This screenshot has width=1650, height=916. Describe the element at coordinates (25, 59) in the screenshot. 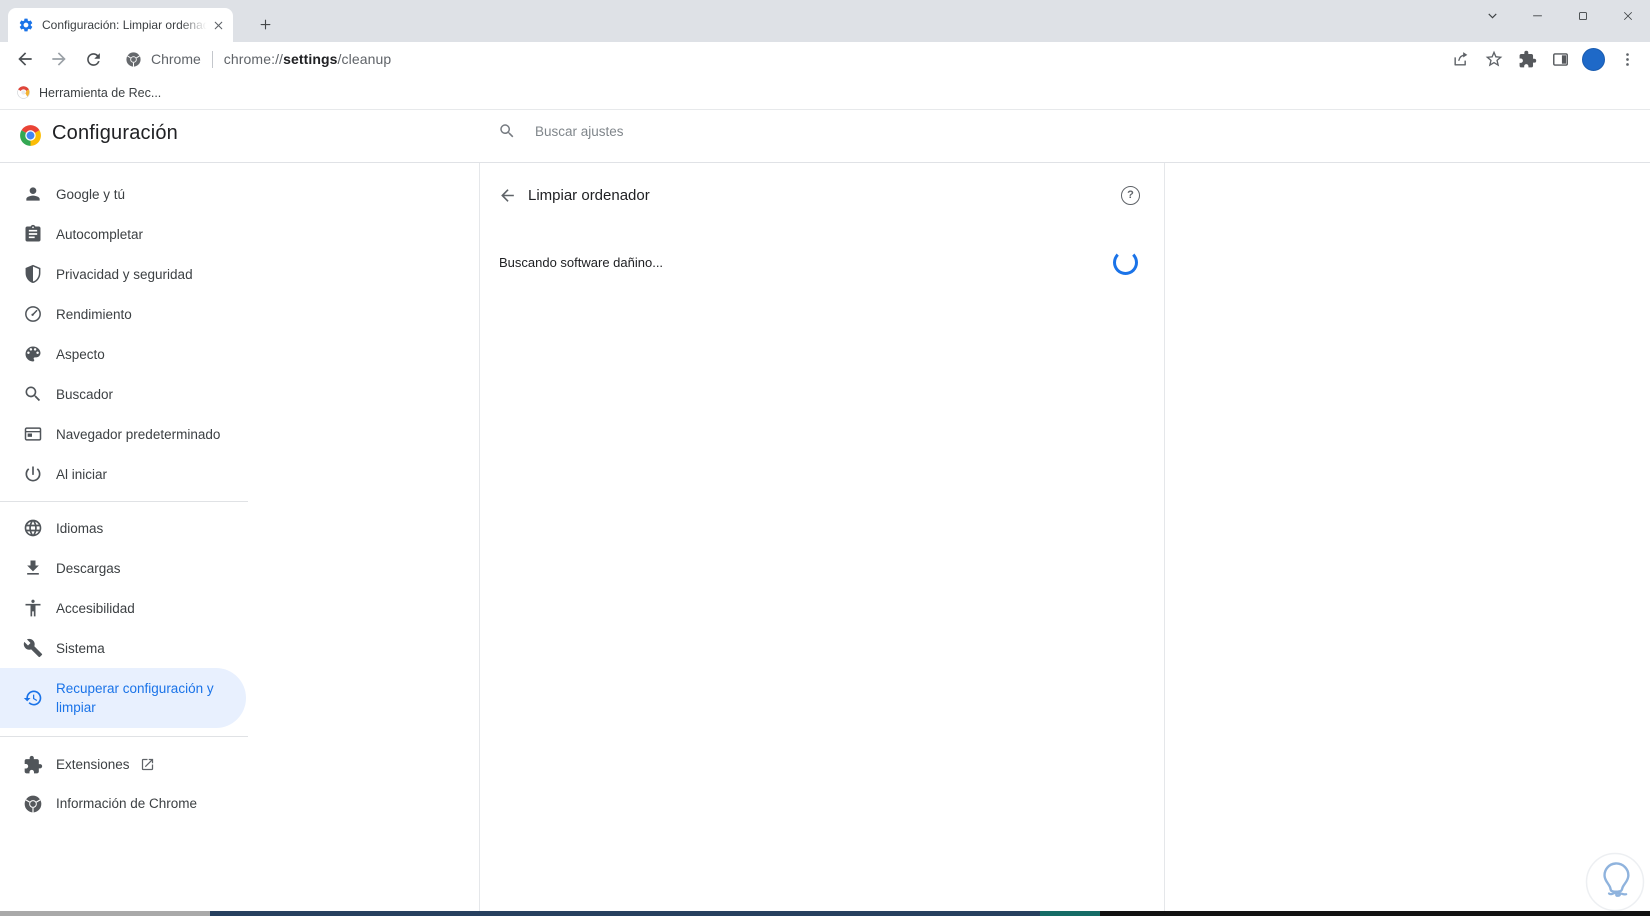

I see `back-icon` at that location.